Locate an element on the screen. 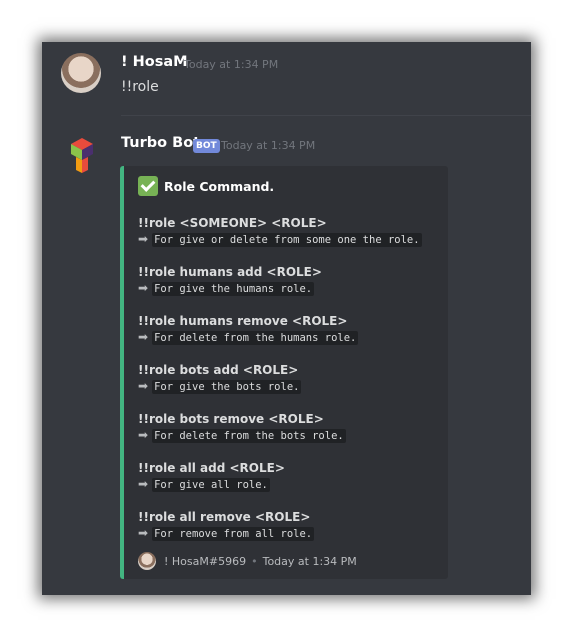 The height and width of the screenshot is (638, 573). field-name: !!role <SOMEONE> <ROLE> is located at coordinates (232, 223).